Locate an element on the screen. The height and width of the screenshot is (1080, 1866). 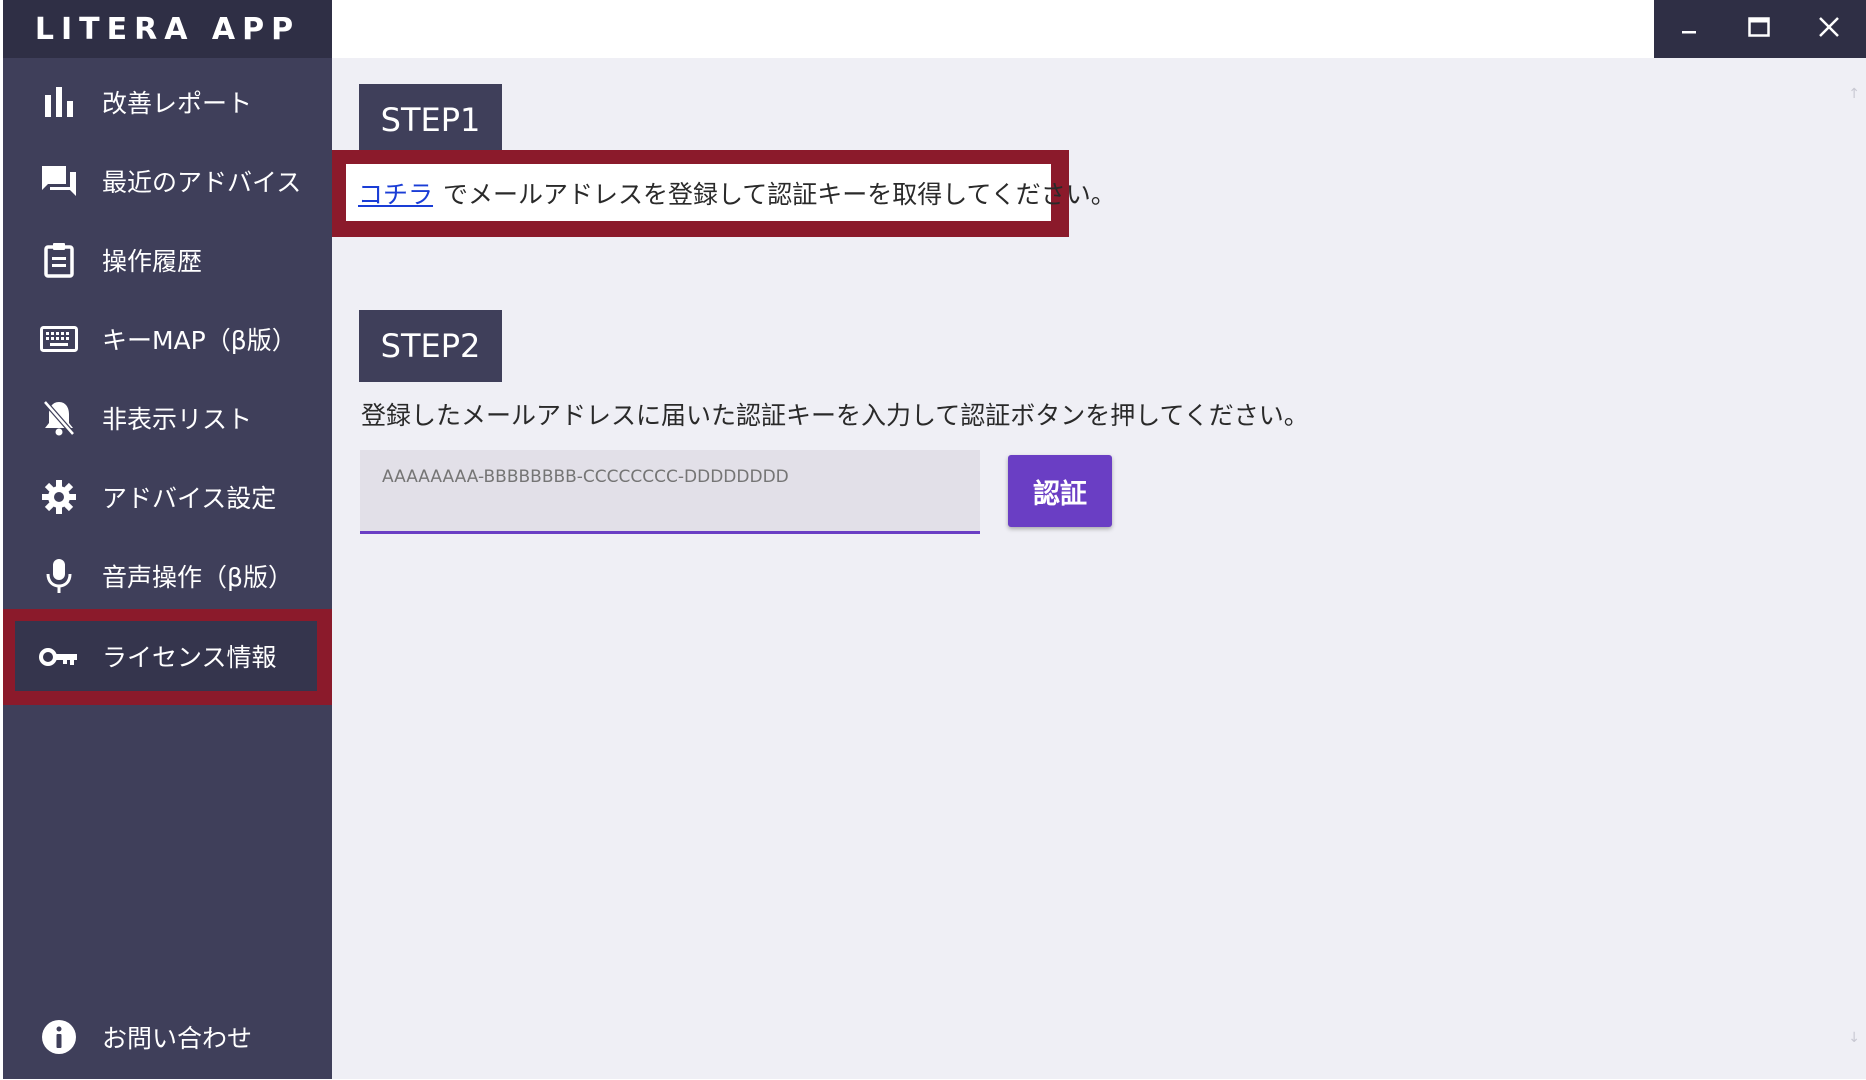
bell-off-icon is located at coordinates (59, 418).